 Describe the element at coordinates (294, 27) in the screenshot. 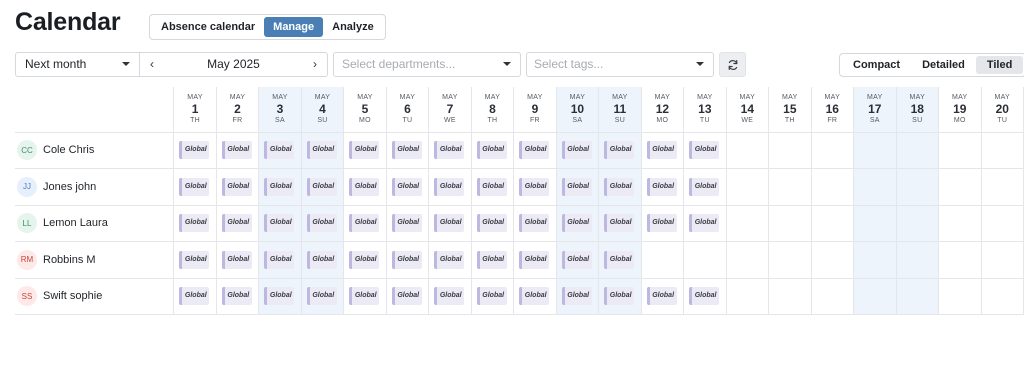

I see `tab-manage: Manage` at that location.